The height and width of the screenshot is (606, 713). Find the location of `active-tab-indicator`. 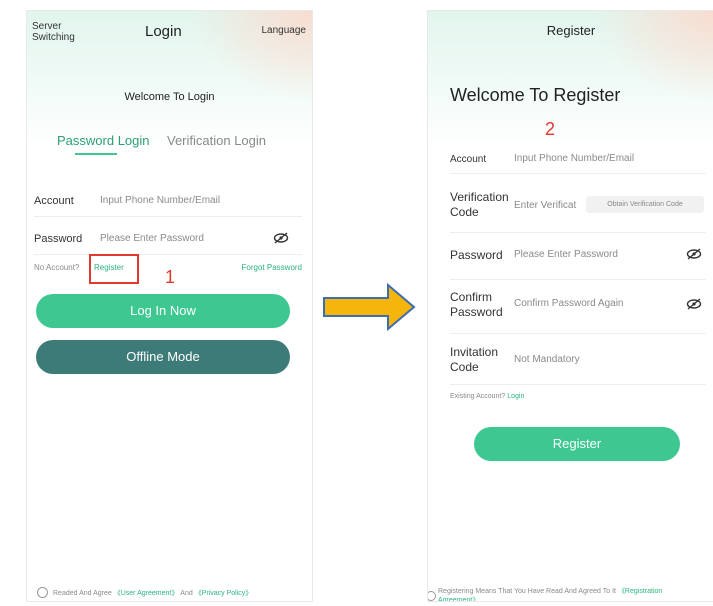

active-tab-indicator is located at coordinates (96, 154).